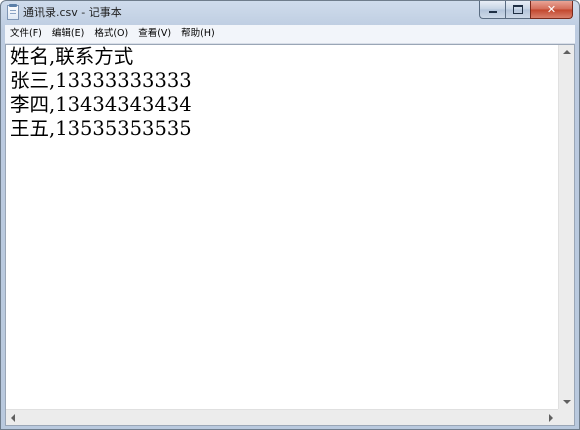  I want to click on title-bar: 通讯录.csv - 记事本 ✕, so click(290, 13).